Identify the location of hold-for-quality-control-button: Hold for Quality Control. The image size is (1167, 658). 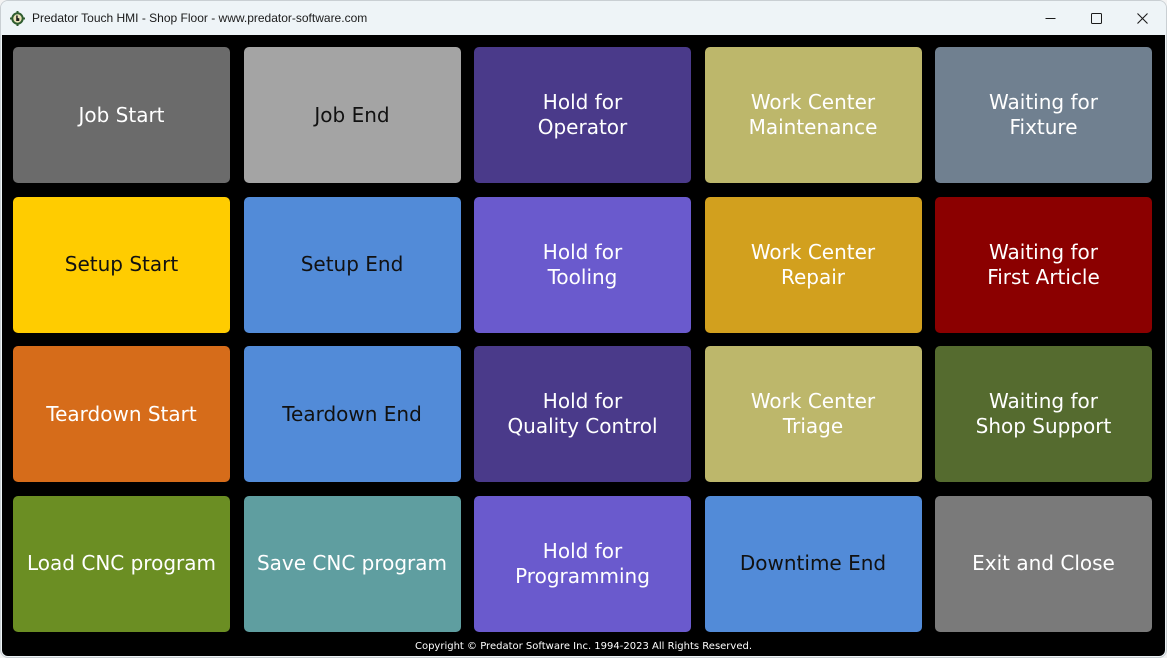
(582, 414).